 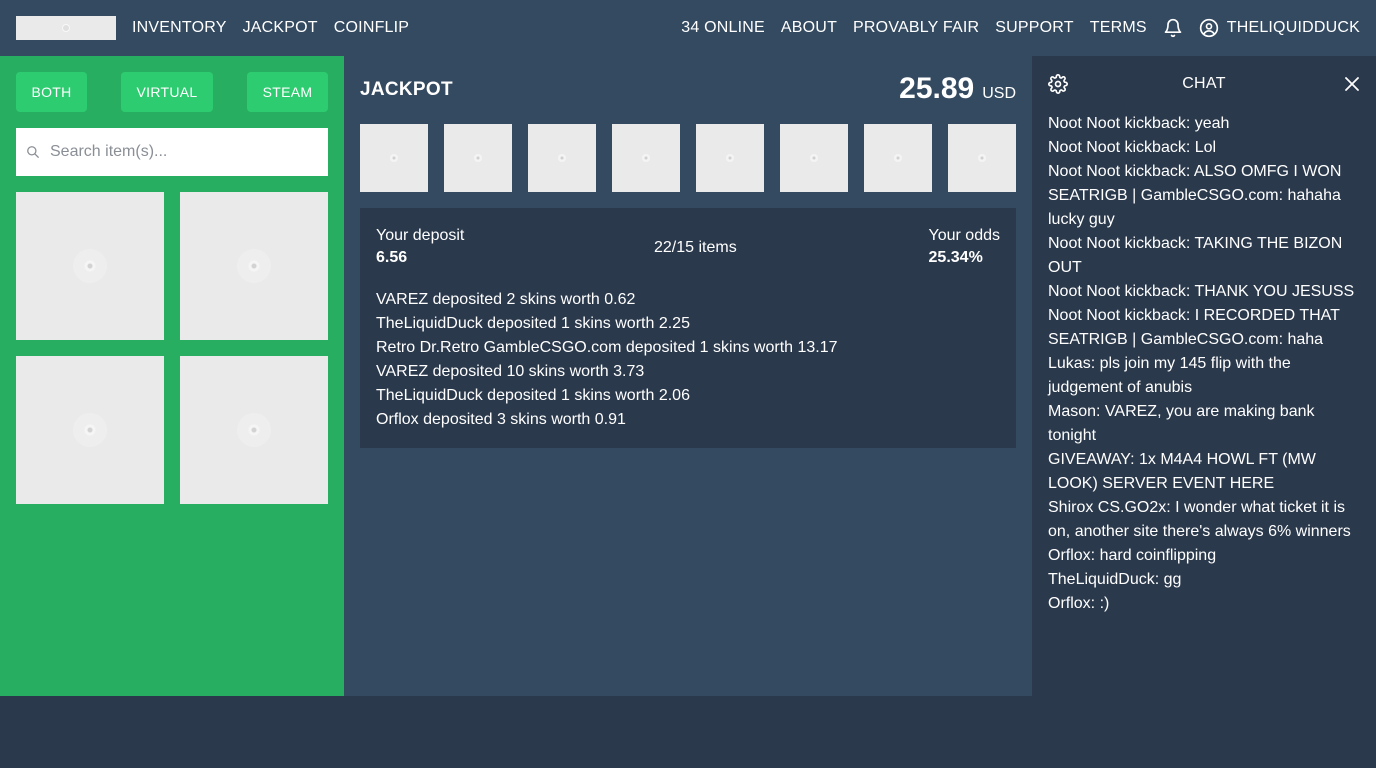 I want to click on your-deposit-block: Your deposit 6.56, so click(x=420, y=247).